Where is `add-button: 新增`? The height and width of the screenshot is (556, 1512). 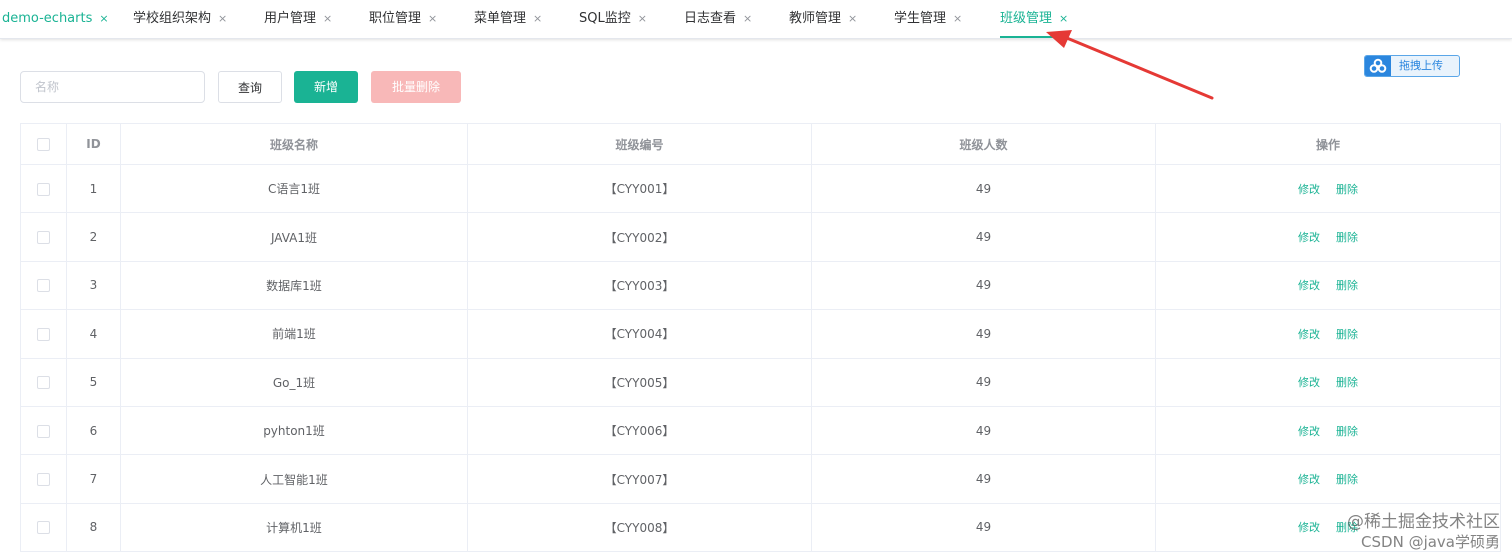 add-button: 新增 is located at coordinates (326, 87).